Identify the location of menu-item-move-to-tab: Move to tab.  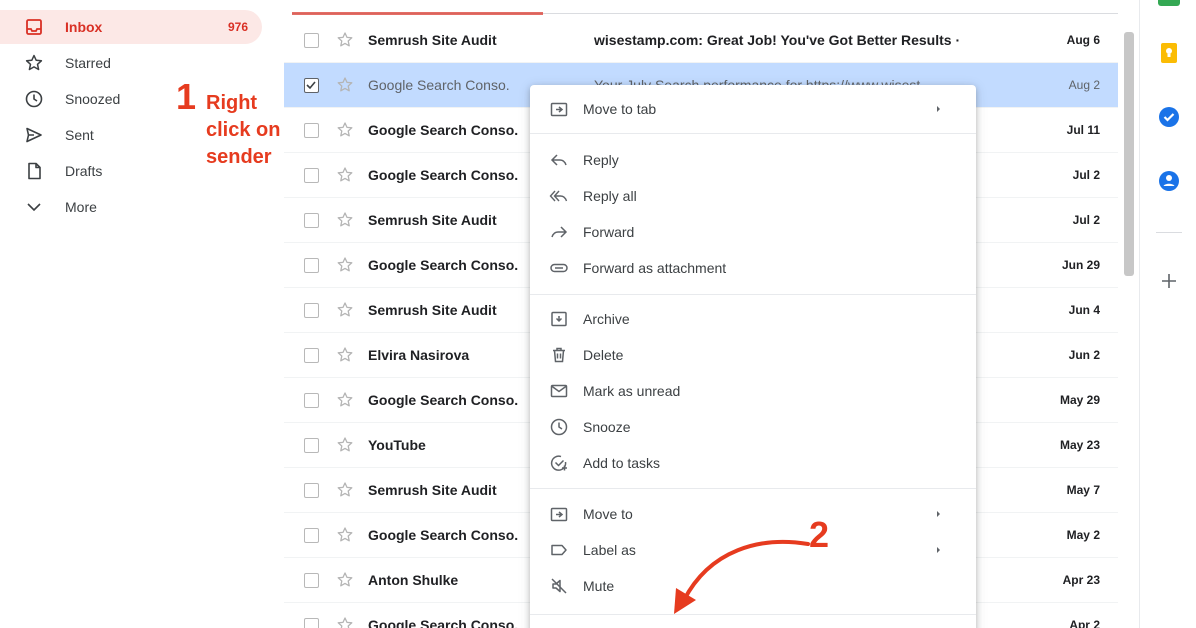
(753, 109).